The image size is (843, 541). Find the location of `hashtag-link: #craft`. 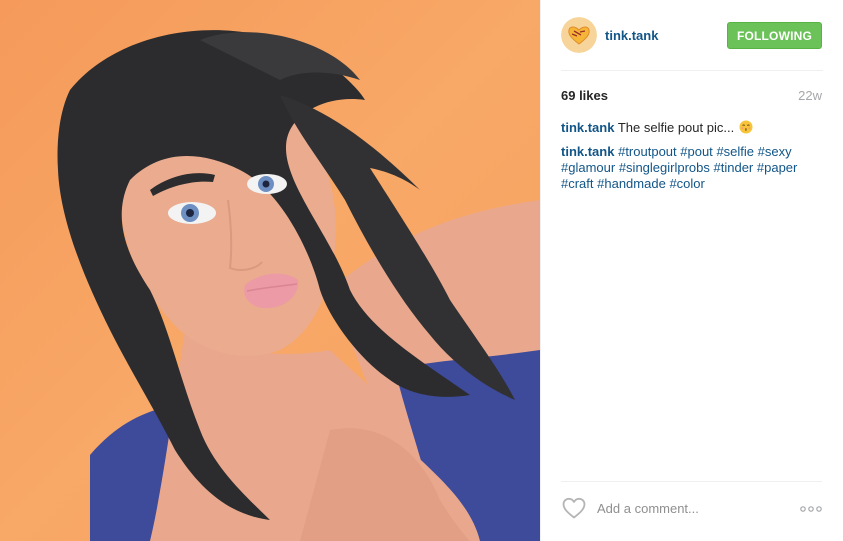

hashtag-link: #craft is located at coordinates (577, 183).